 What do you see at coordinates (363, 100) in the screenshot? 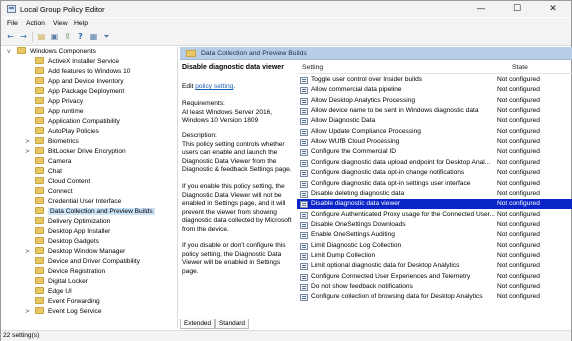
I see `policy-name: Allow Desktop Analytics Processing` at bounding box center [363, 100].